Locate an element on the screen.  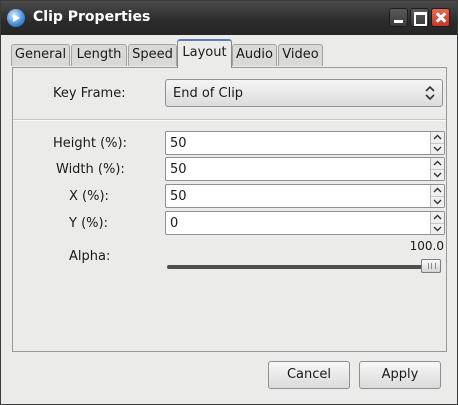
tab-layout: Layout is located at coordinates (204, 53).